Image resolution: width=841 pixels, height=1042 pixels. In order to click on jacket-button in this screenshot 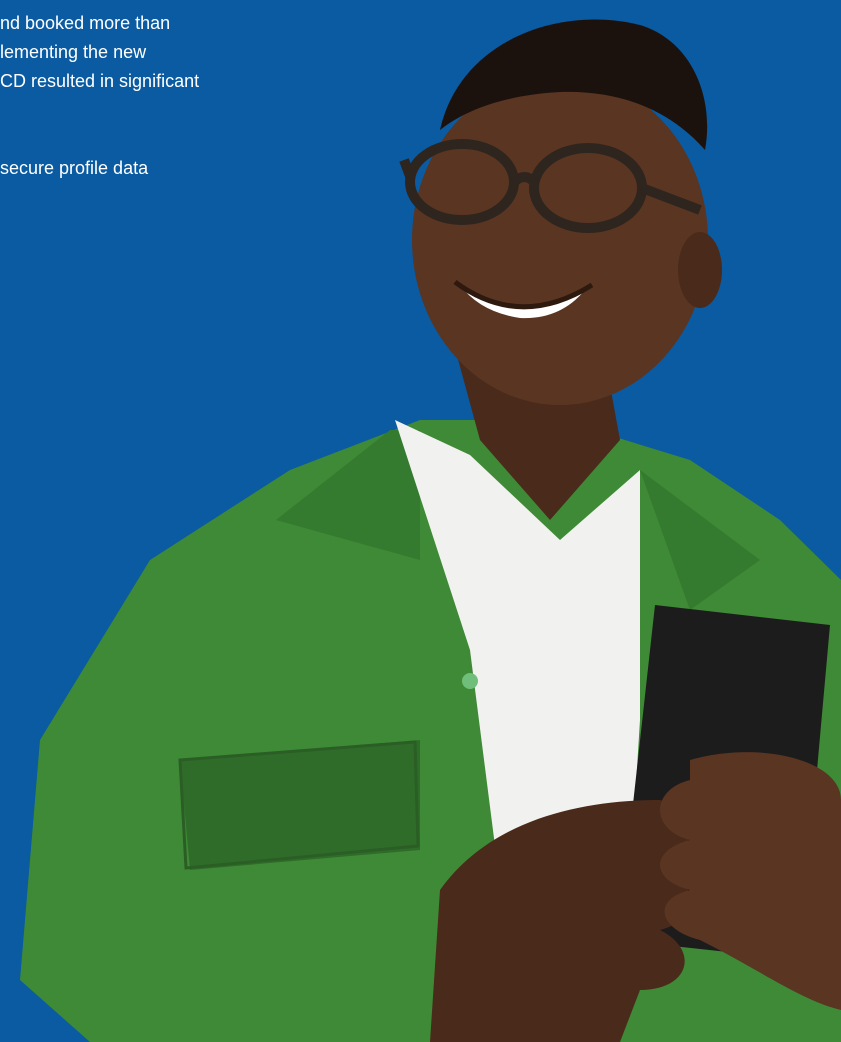, I will do `click(470, 681)`.